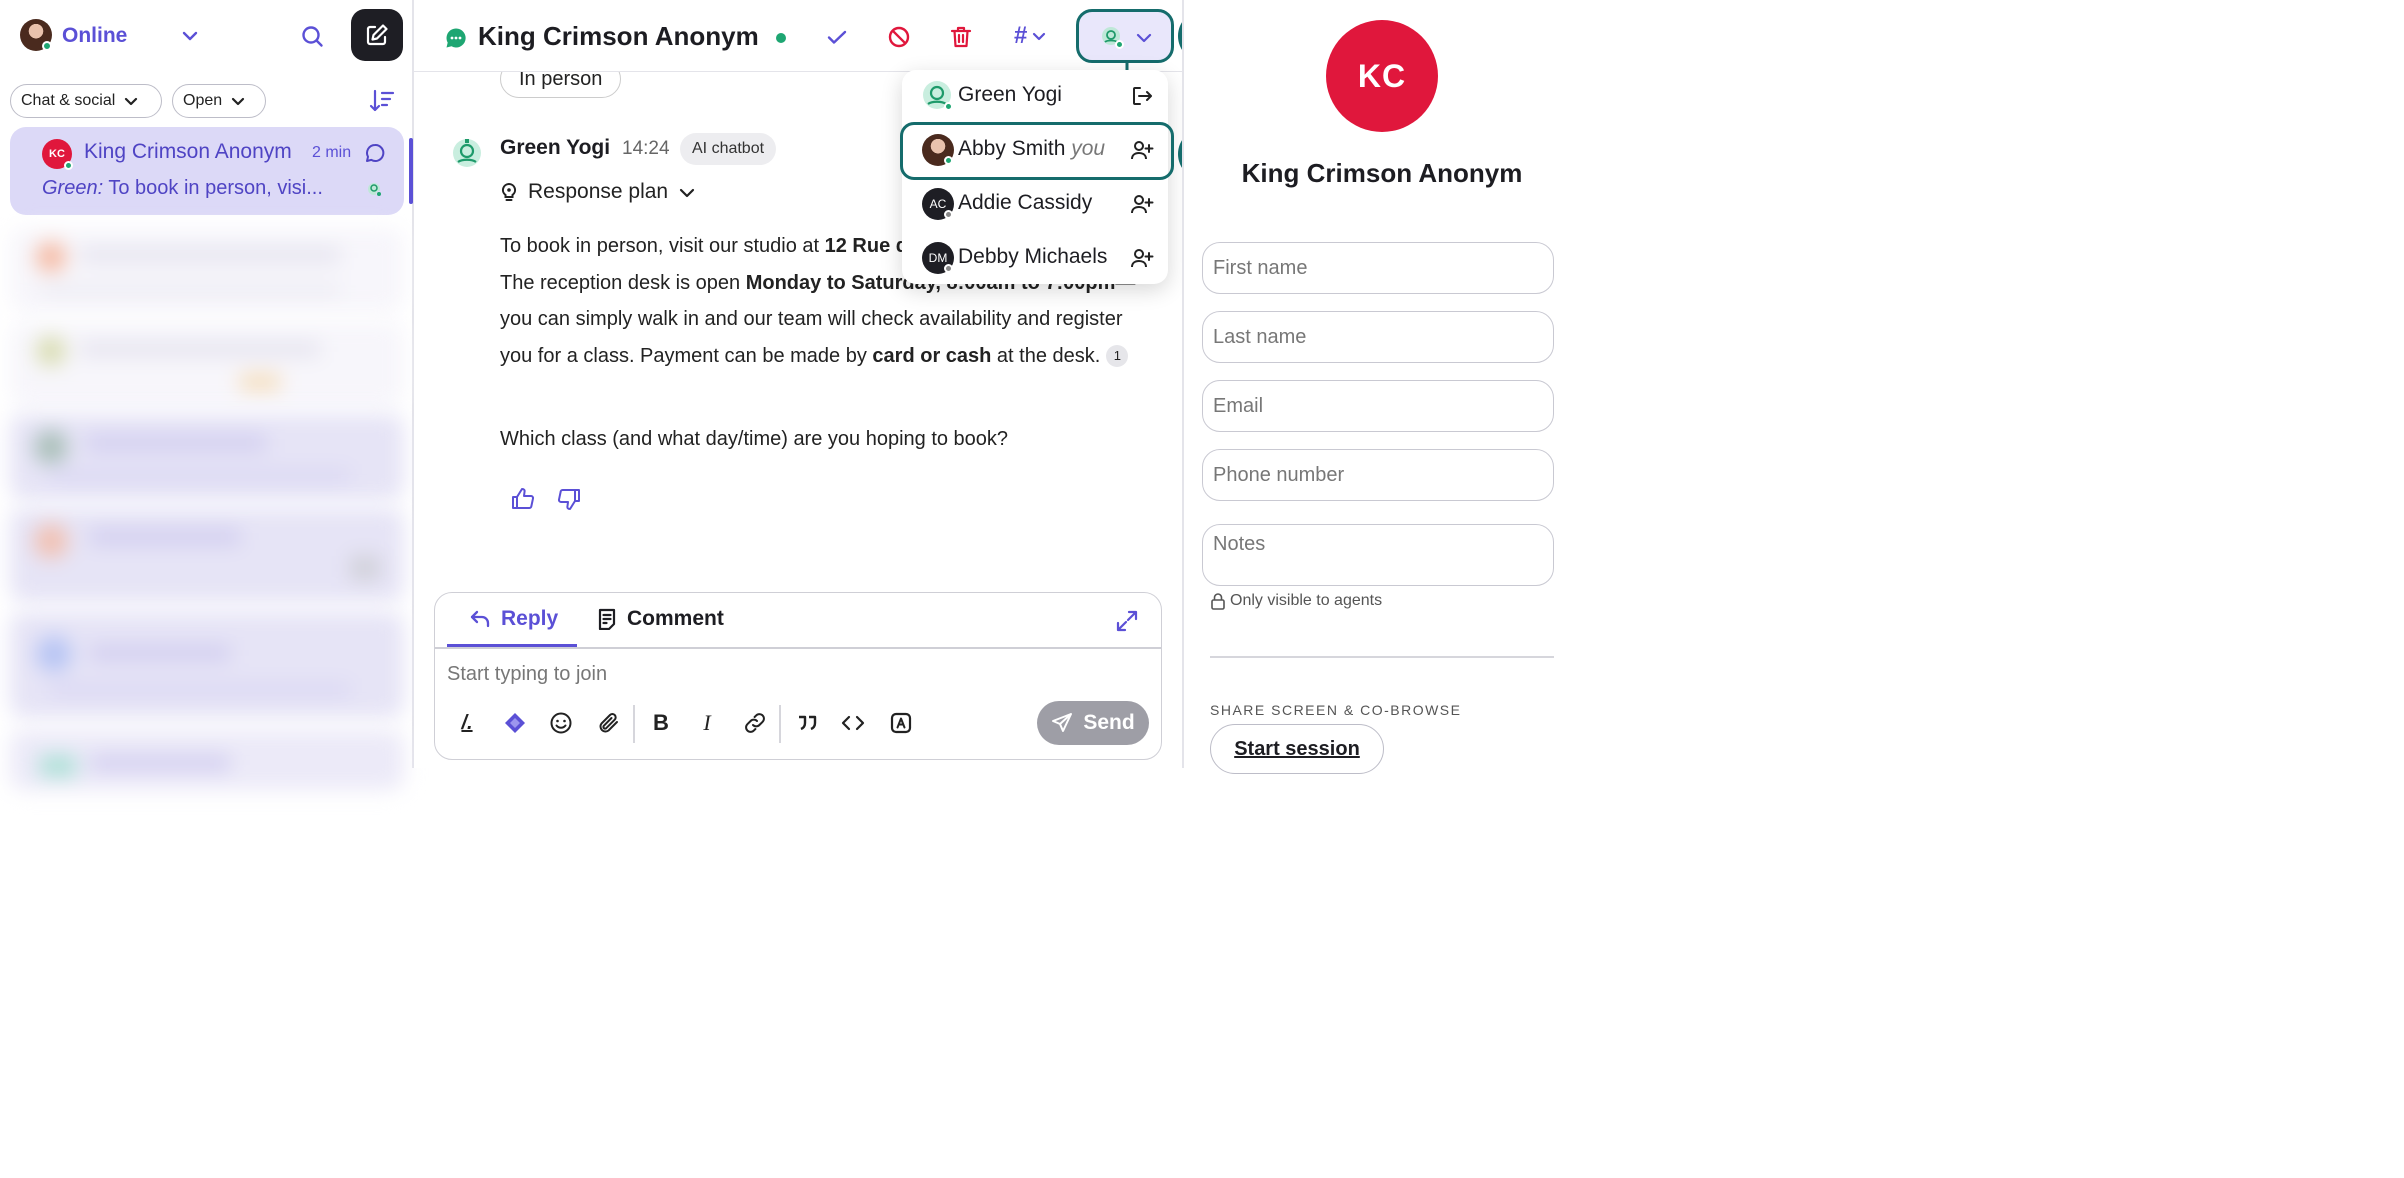 Image resolution: width=2404 pixels, height=1178 pixels. I want to click on preview-prefix: Green:, so click(73, 188).